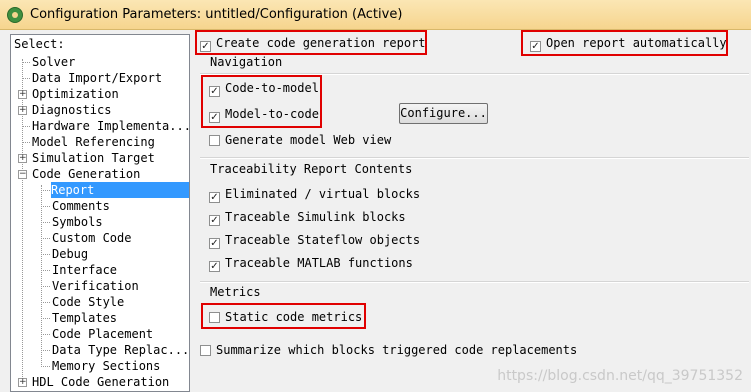 The image size is (751, 392). Describe the element at coordinates (214, 220) in the screenshot. I see `simulink-blocks-checkbox: ✓` at that location.